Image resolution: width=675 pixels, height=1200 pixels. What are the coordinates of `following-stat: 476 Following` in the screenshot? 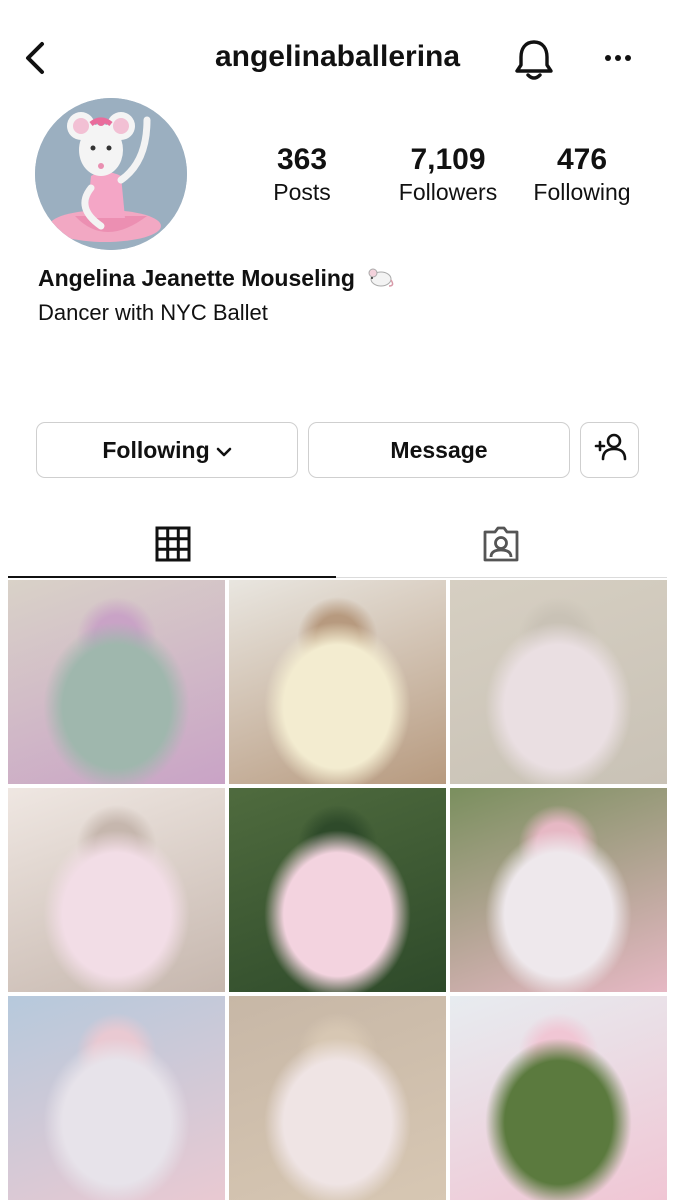 It's located at (582, 174).